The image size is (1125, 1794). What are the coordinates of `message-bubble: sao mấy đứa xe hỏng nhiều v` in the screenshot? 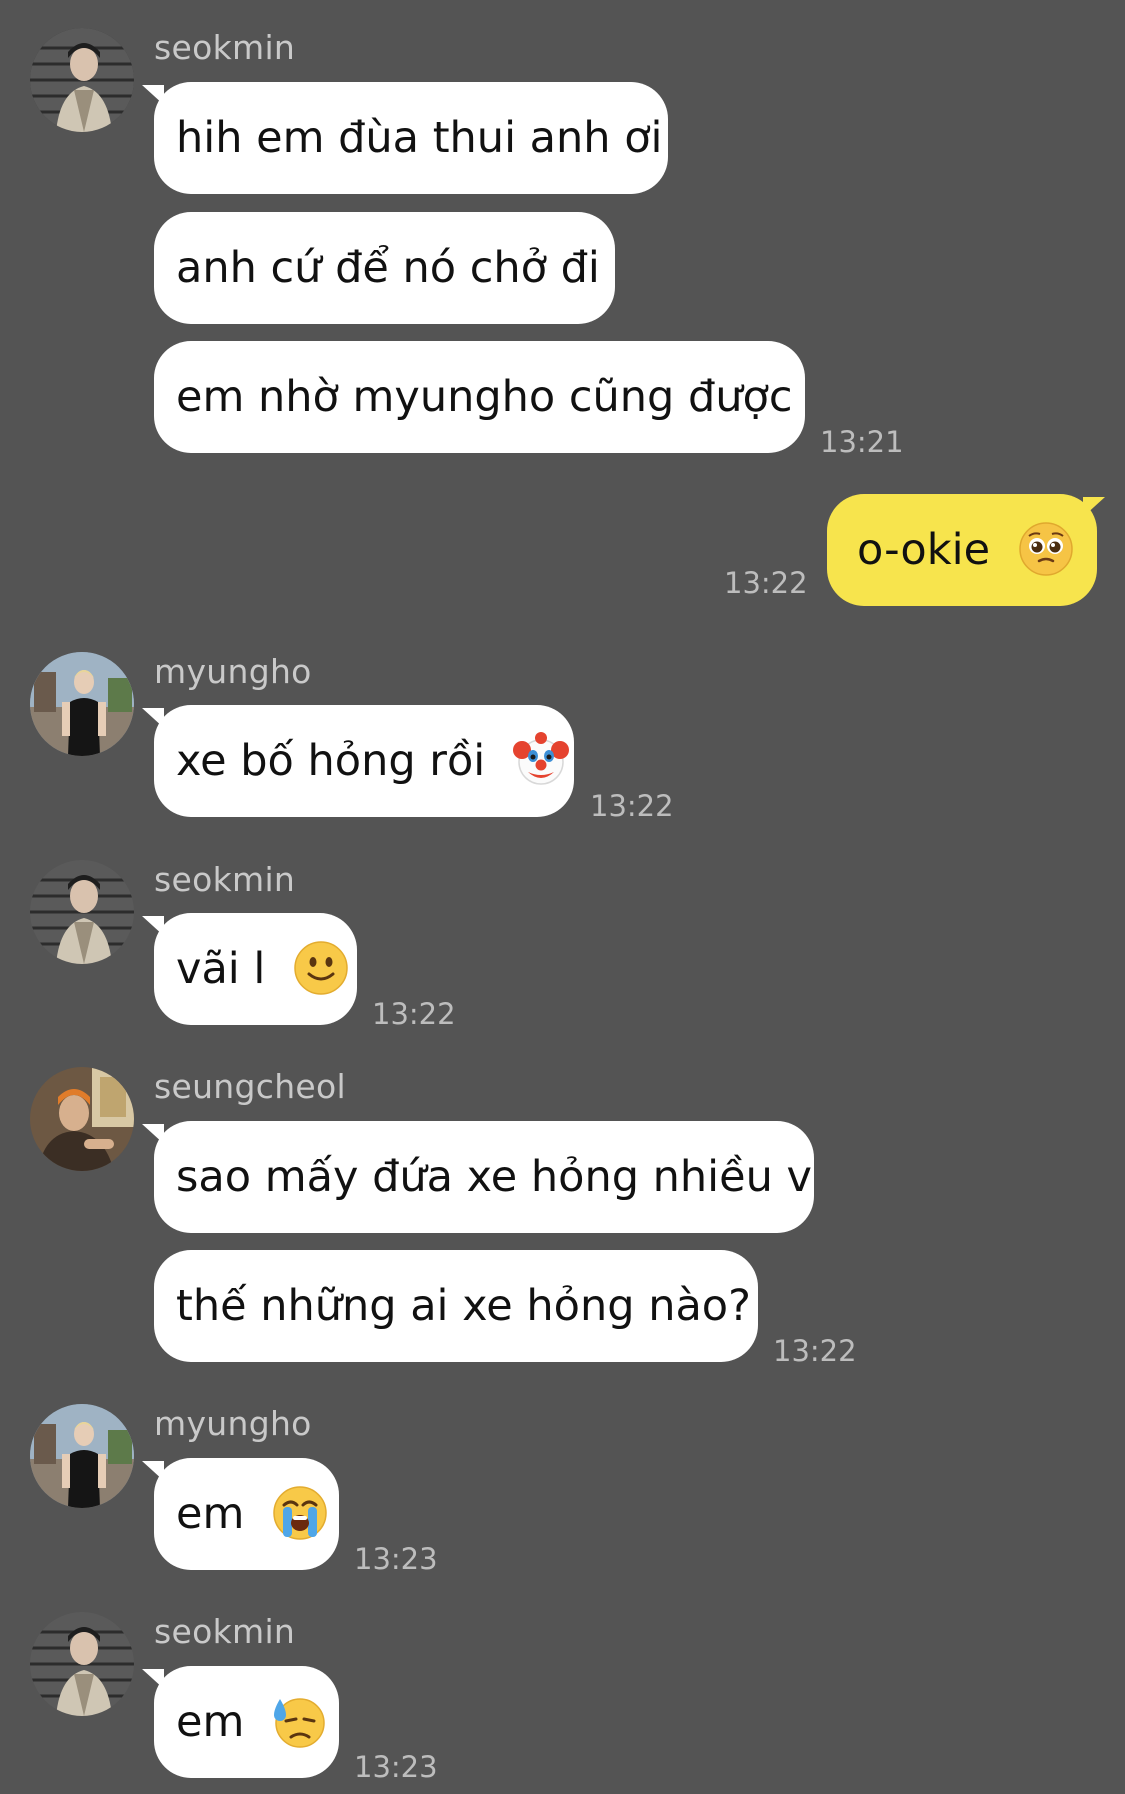 It's located at (484, 1177).